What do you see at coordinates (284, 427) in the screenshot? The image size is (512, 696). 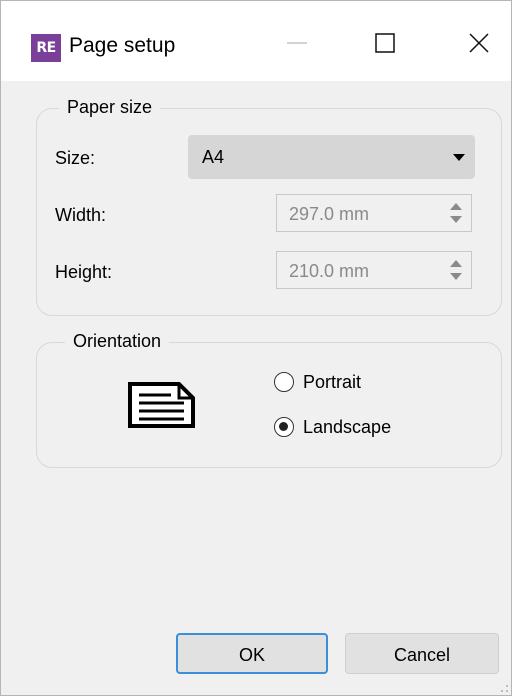 I see `landscape-radio` at bounding box center [284, 427].